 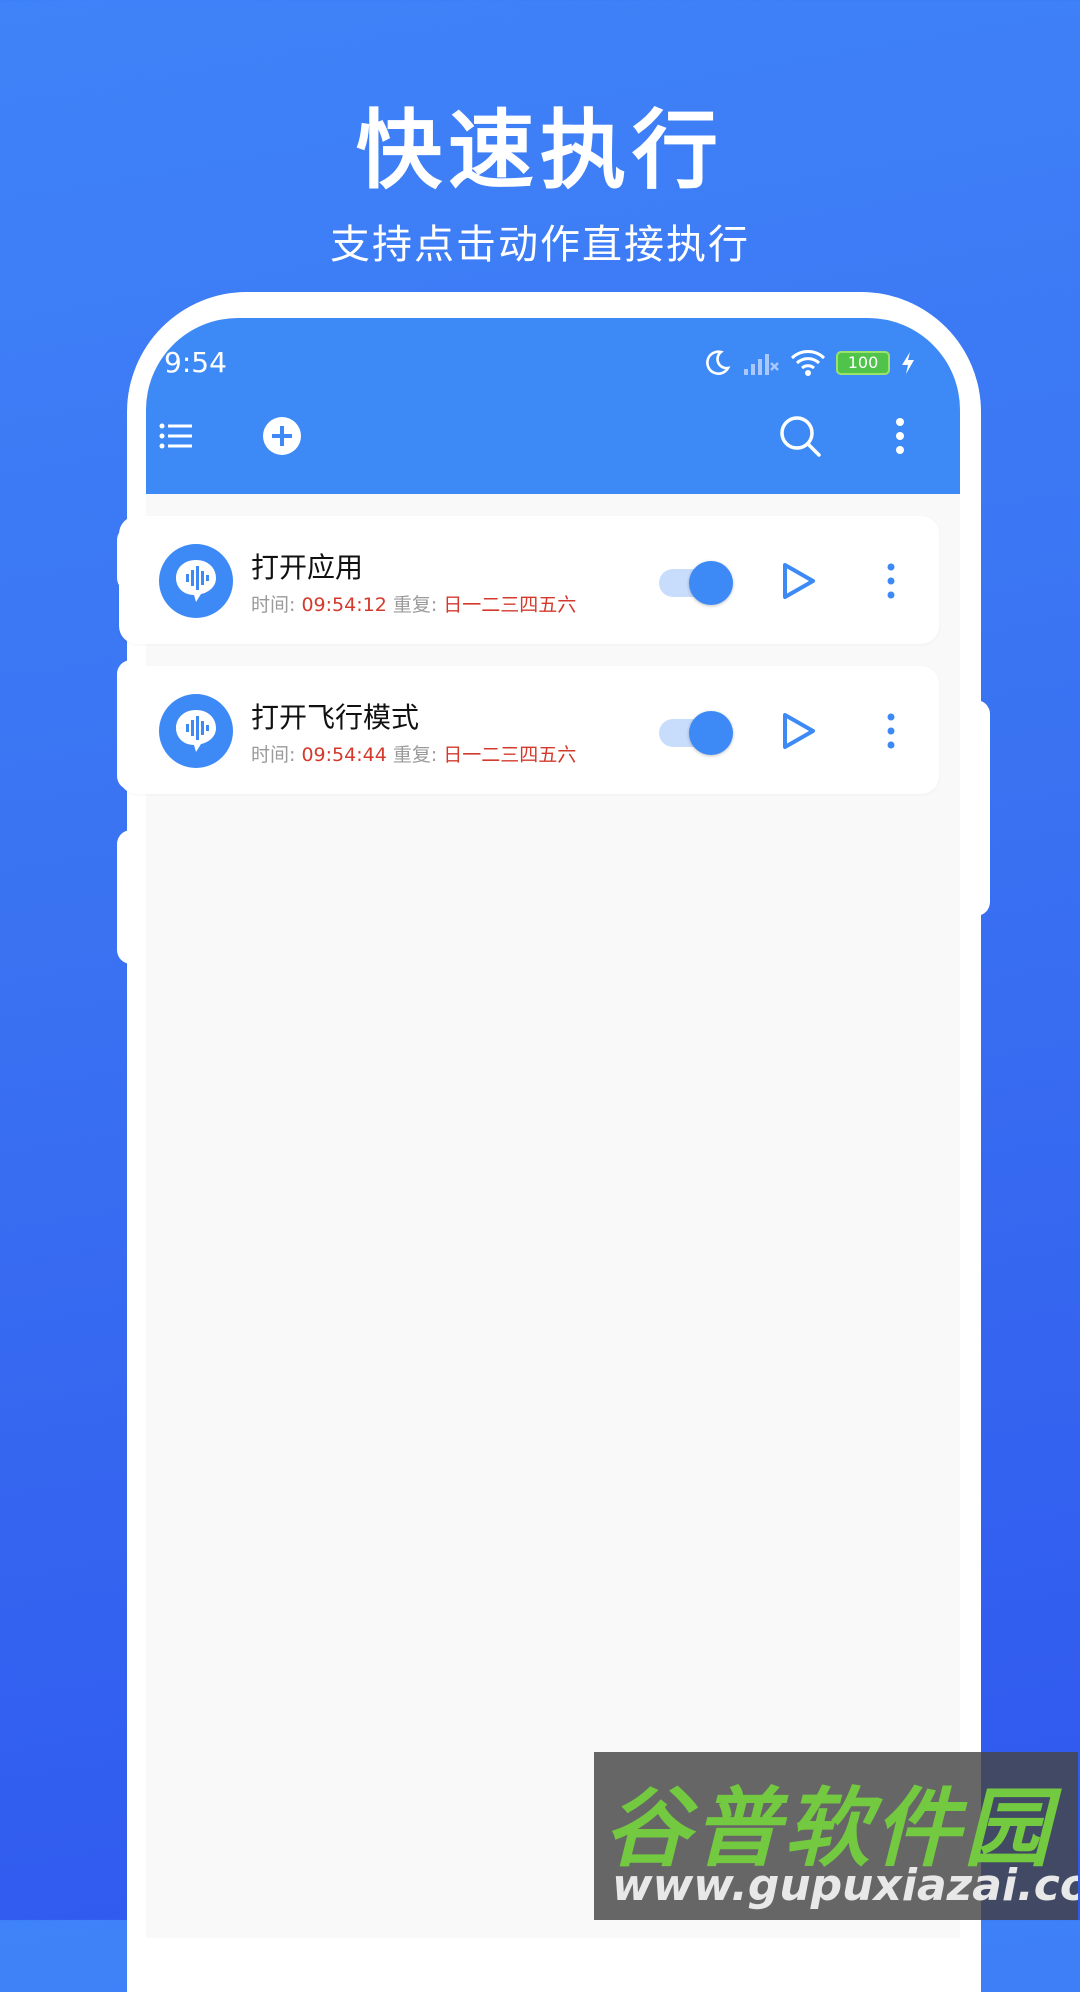 I want to click on time-value: 09:54:44, so click(x=344, y=755).